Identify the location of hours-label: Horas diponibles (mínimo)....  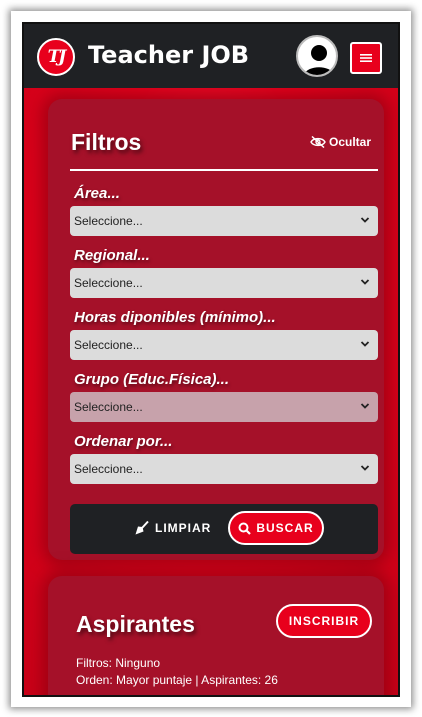
(175, 317).